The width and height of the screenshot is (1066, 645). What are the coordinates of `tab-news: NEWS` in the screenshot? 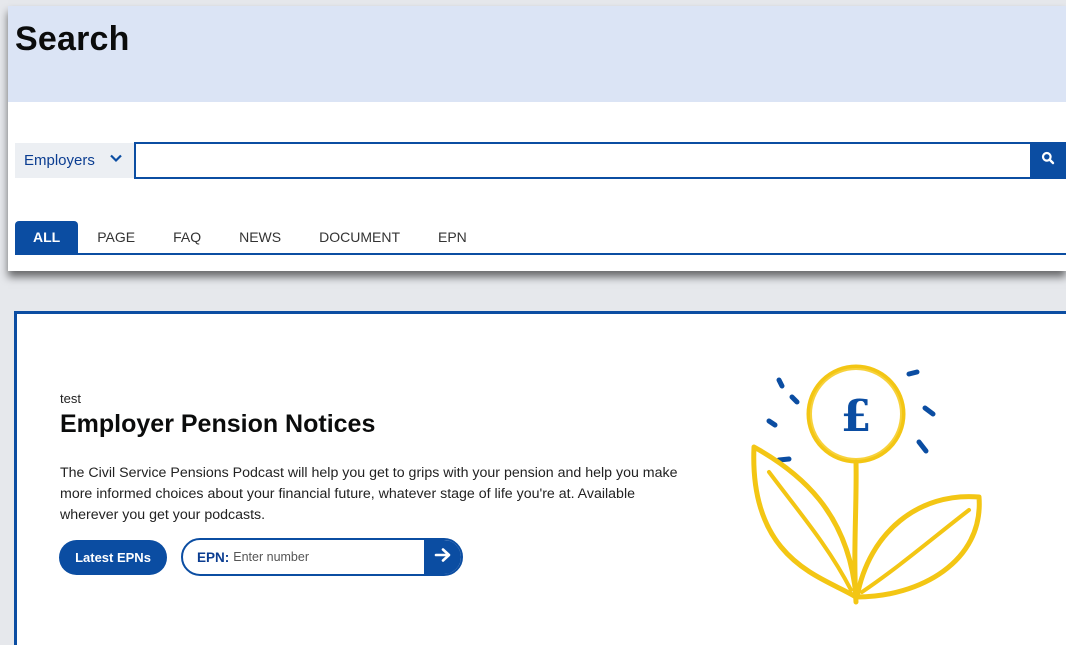 It's located at (260, 237).